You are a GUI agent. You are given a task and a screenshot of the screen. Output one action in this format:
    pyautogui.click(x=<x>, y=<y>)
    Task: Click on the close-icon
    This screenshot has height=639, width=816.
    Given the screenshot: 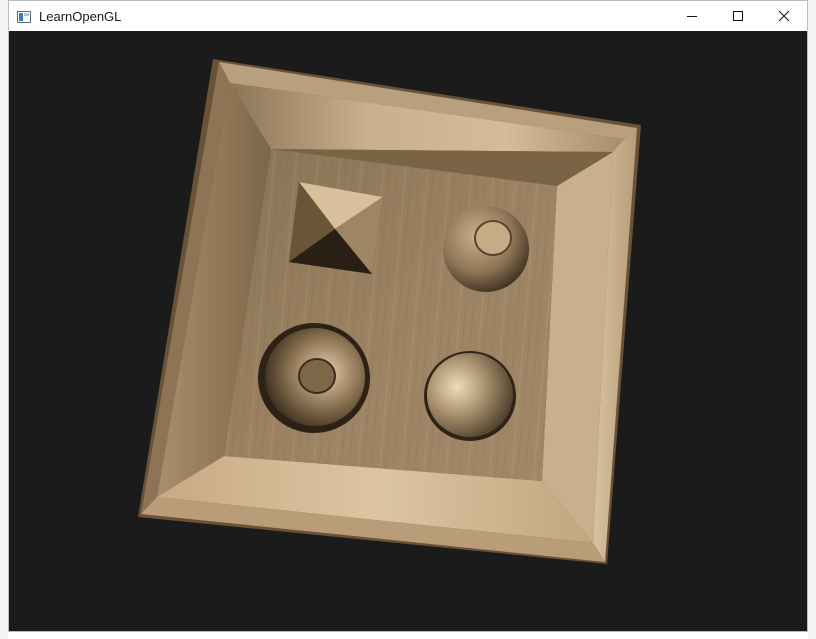 What is the action you would take?
    pyautogui.click(x=784, y=16)
    